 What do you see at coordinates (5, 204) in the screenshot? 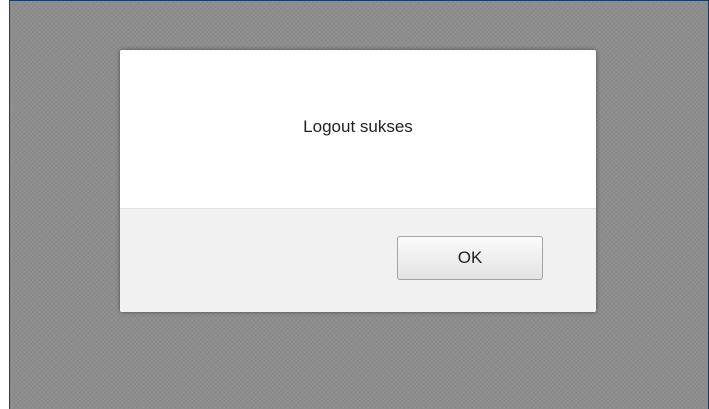
I see `window-border-left` at bounding box center [5, 204].